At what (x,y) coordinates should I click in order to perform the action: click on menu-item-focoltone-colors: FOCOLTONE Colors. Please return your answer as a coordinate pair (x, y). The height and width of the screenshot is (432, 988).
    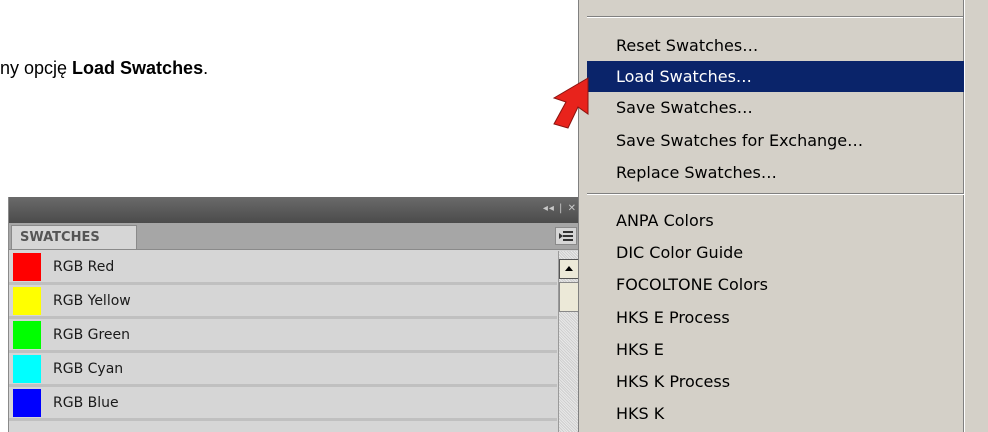
    Looking at the image, I should click on (775, 284).